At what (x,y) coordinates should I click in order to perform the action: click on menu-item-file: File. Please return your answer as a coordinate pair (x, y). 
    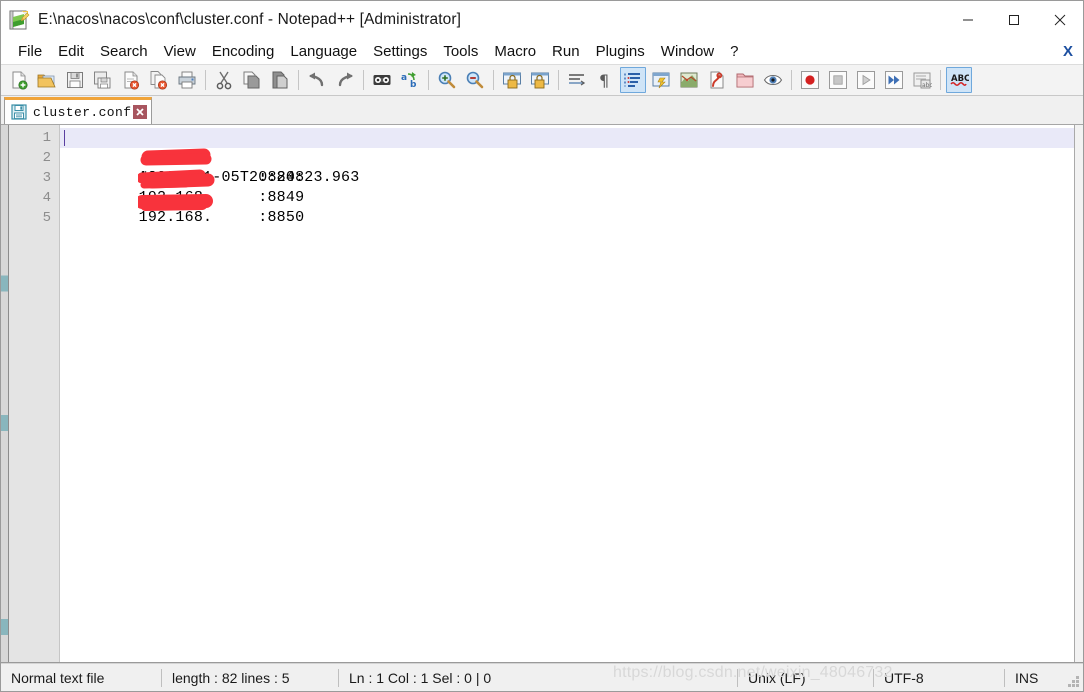
    Looking at the image, I should click on (30, 51).